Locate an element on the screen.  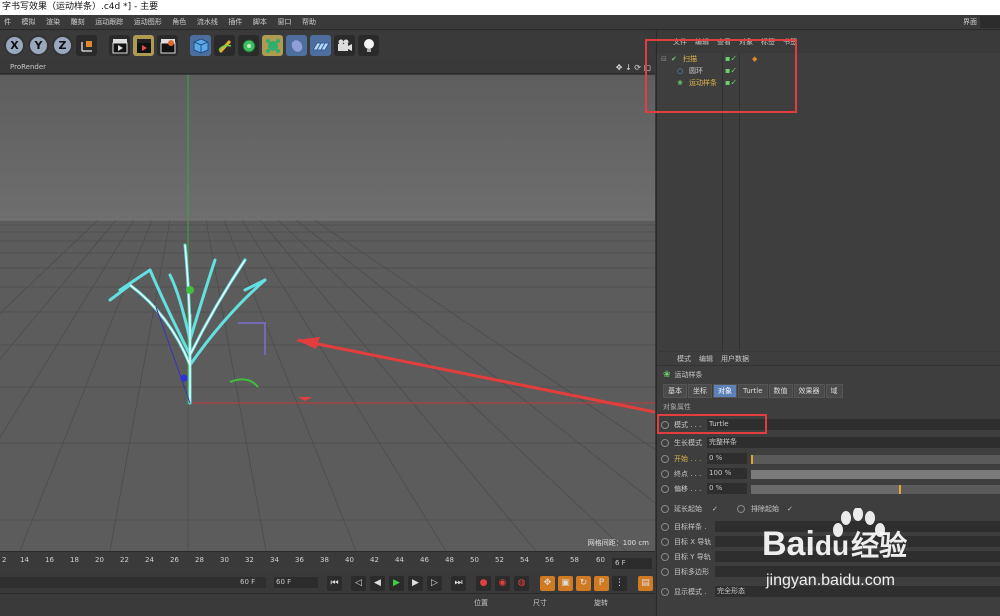
am-menu-edit: 编辑 is located at coordinates (706, 359).